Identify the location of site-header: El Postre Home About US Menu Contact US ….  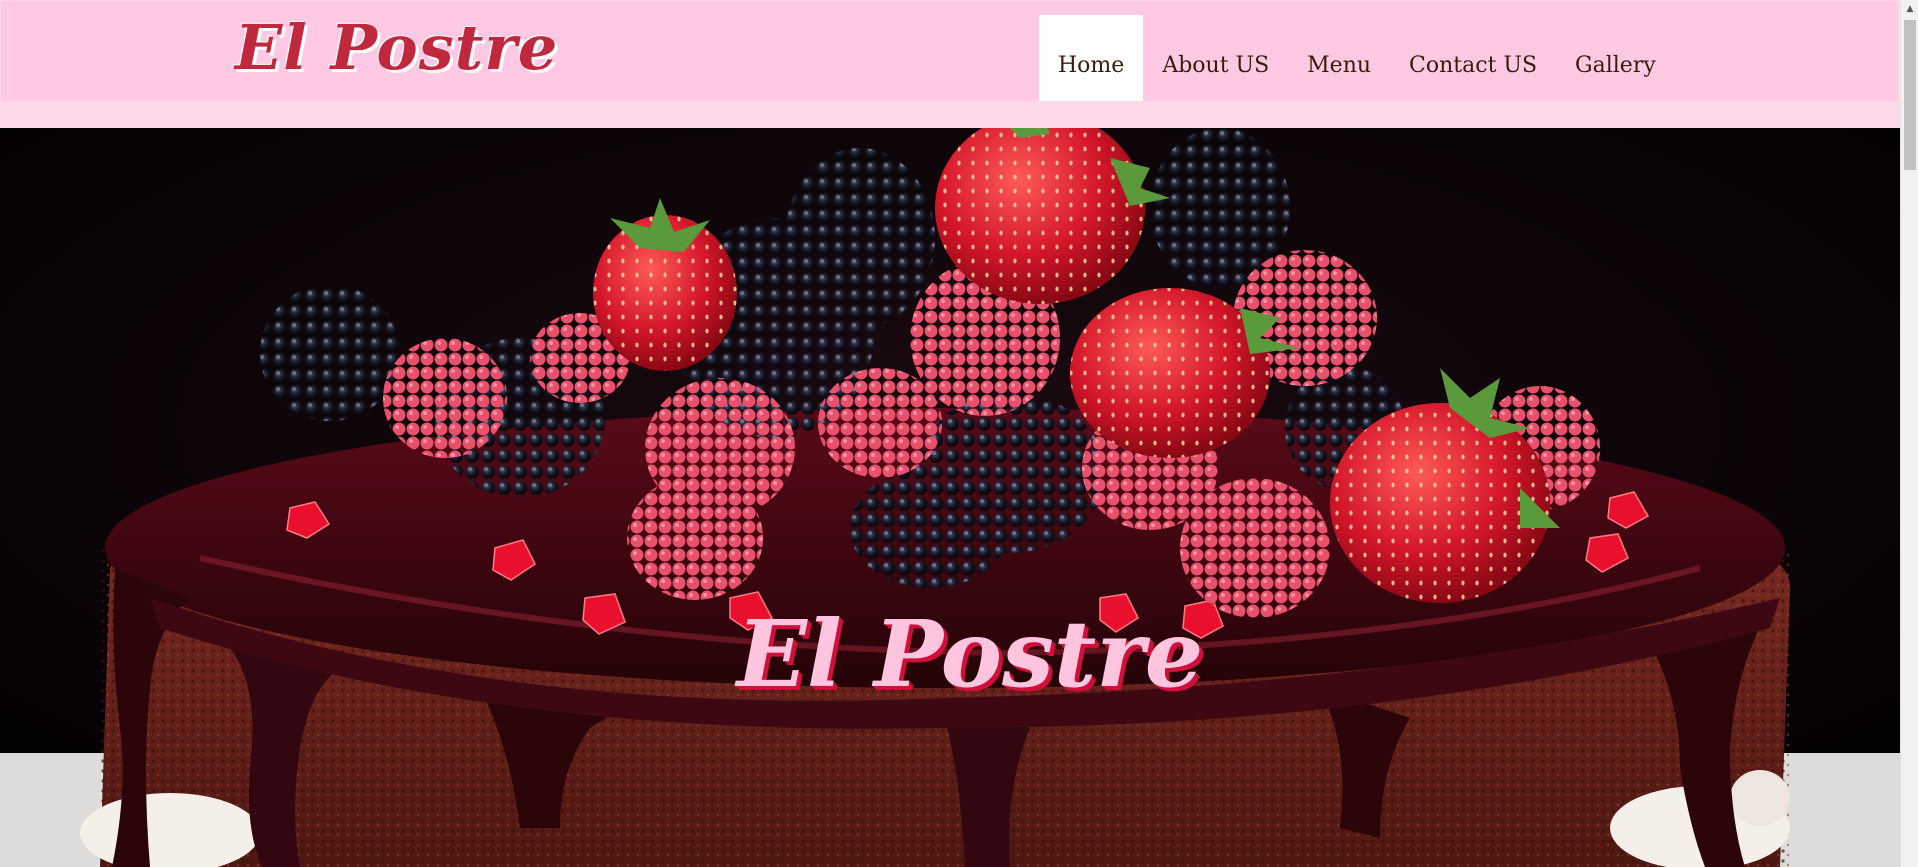
(949, 52).